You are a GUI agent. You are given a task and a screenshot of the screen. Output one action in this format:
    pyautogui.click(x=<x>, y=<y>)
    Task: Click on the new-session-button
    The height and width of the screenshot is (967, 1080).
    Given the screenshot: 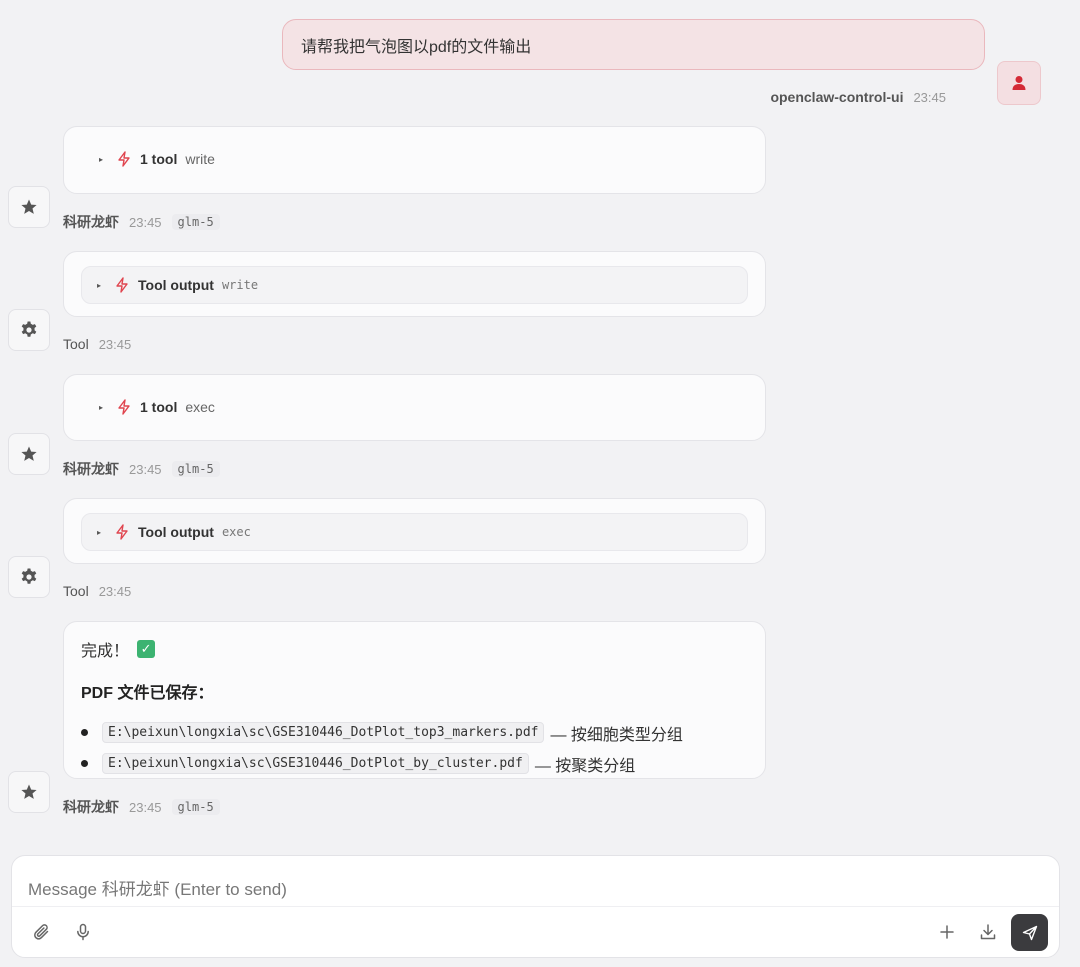 What is the action you would take?
    pyautogui.click(x=947, y=932)
    